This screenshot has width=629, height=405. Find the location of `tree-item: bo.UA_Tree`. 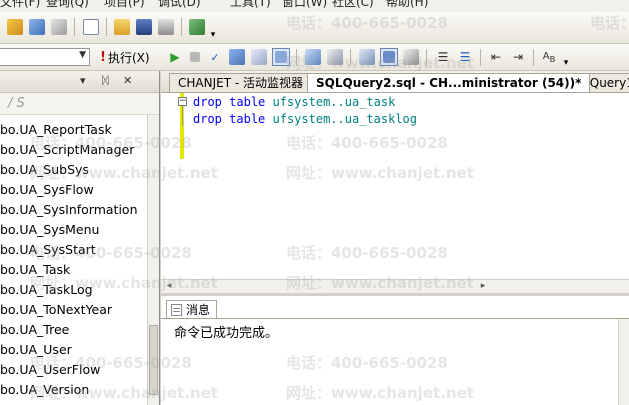

tree-item: bo.UA_Tree is located at coordinates (34, 330).